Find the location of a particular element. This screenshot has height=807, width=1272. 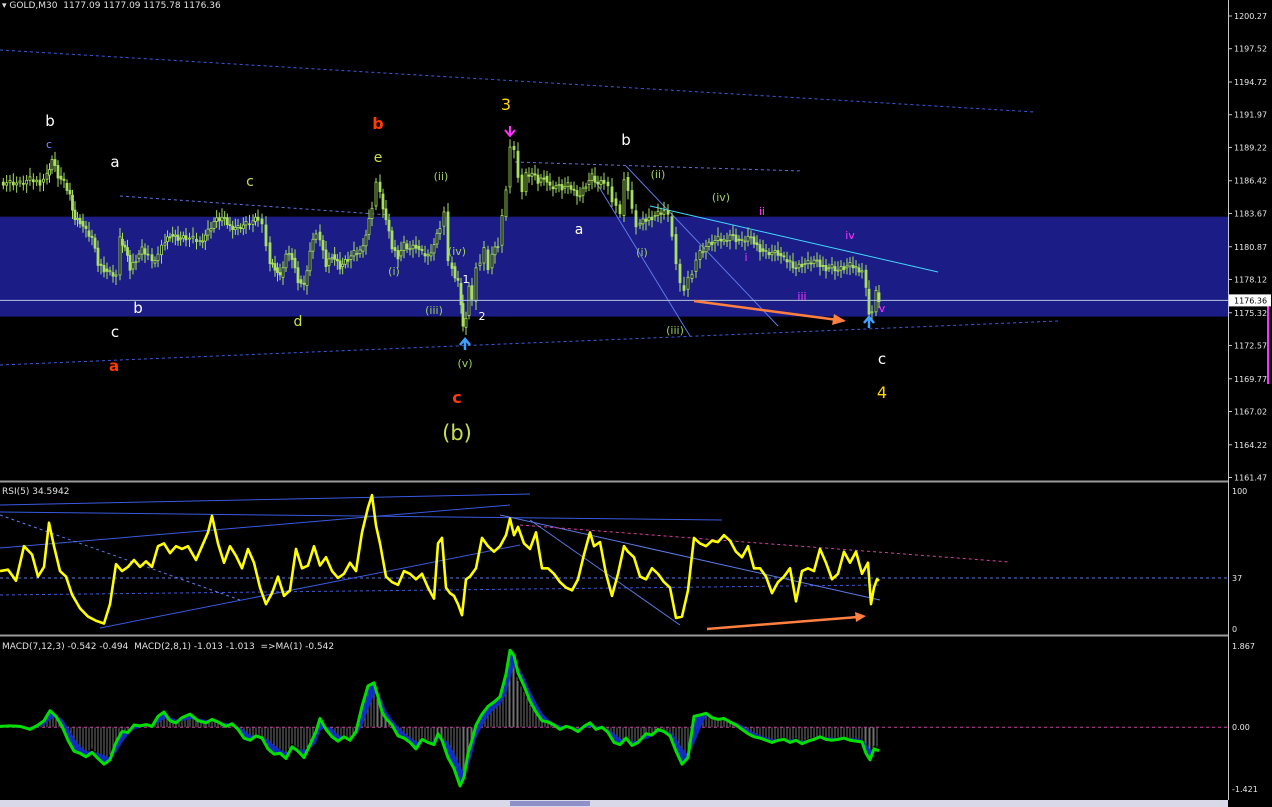

wave-a-red: a is located at coordinates (114, 366).